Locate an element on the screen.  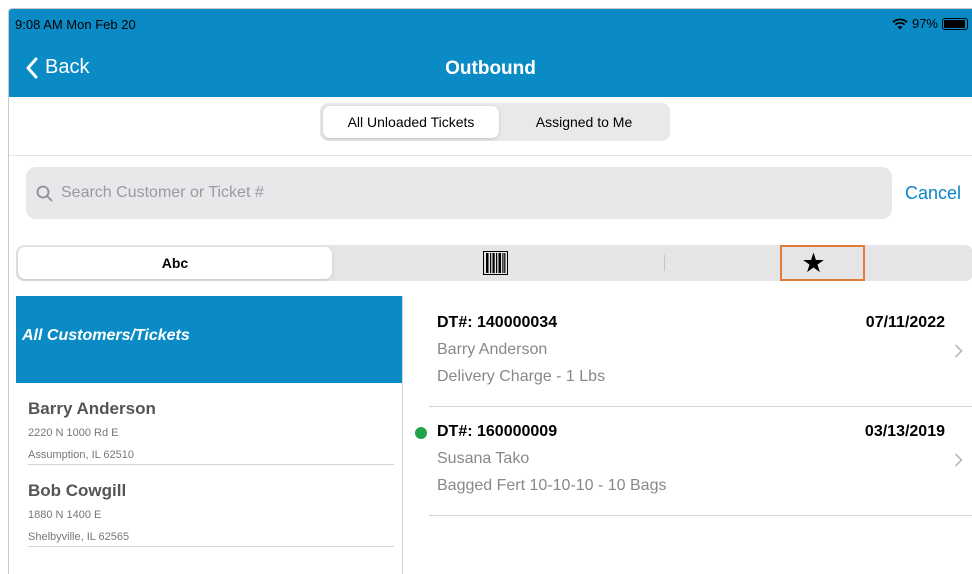
customer-city: Shelbyville, IL 62565 is located at coordinates (79, 537).